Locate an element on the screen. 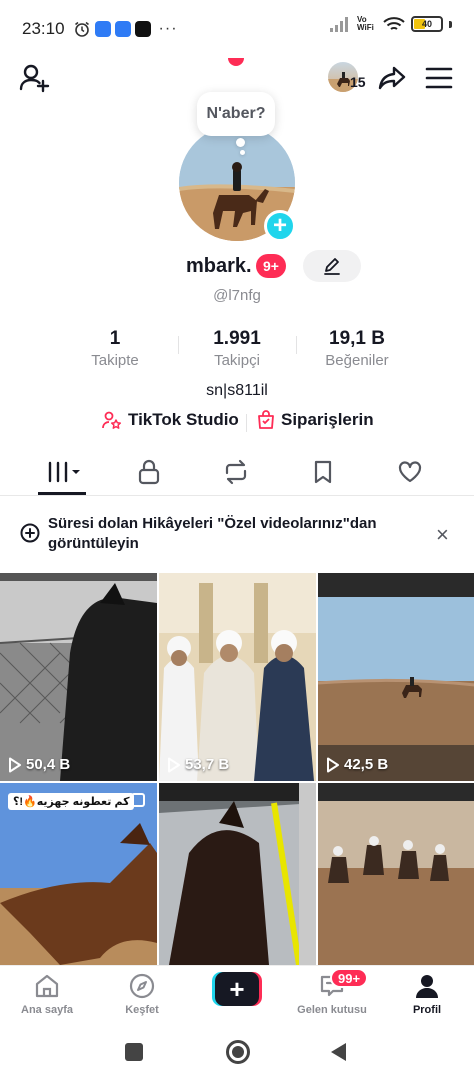  tiktok-studio-link: TikTok Studio is located at coordinates (170, 420).